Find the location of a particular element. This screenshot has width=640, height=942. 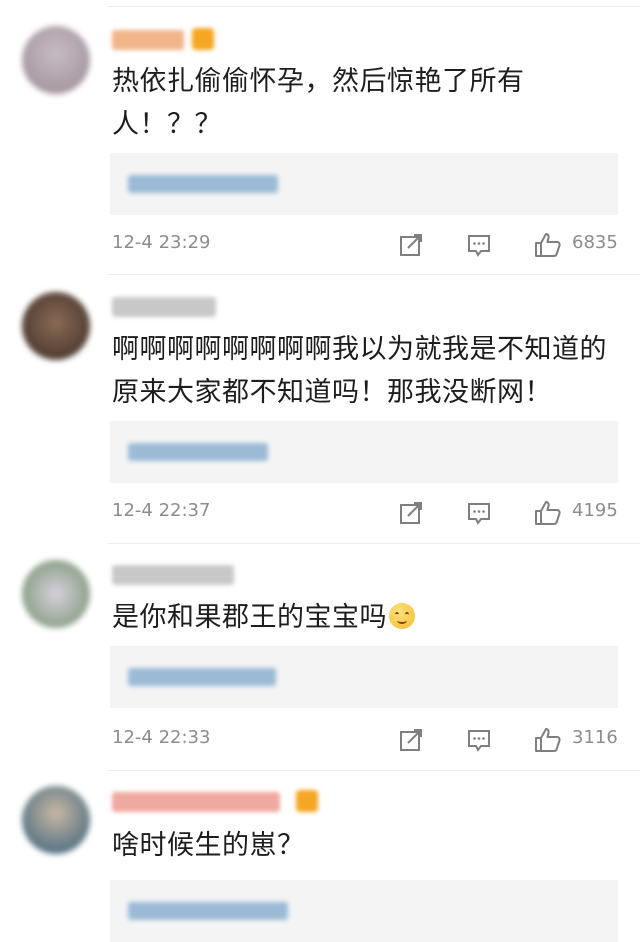

smile-emoji-icon is located at coordinates (402, 616).